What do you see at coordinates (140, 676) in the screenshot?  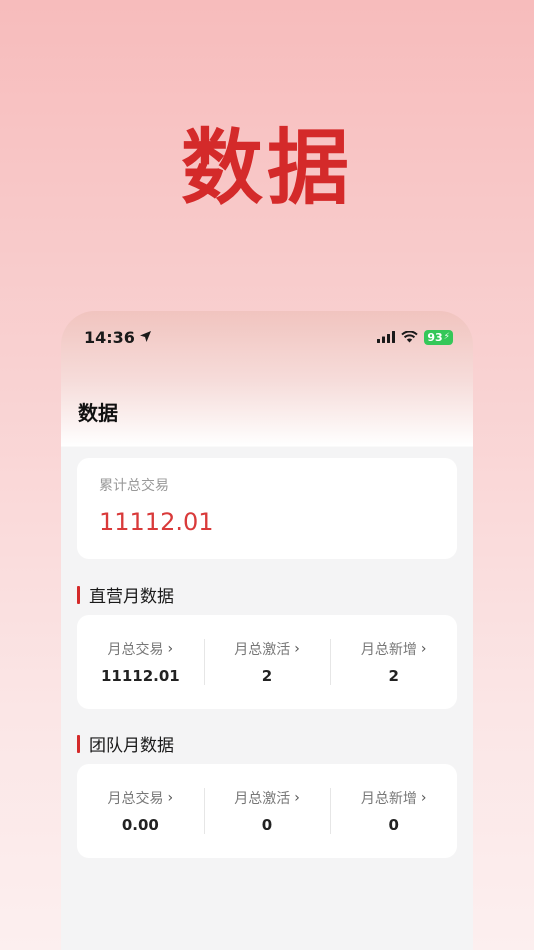 I see `stat-value: 11112.01` at bounding box center [140, 676].